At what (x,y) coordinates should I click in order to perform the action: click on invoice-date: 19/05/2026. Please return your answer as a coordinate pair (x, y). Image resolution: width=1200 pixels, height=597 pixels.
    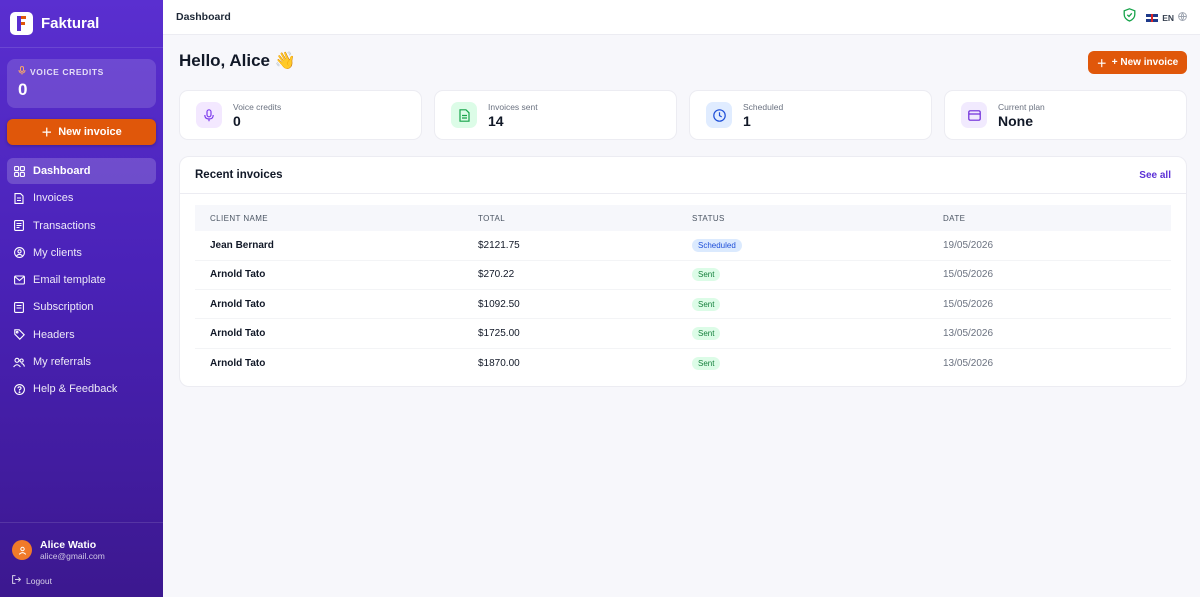
    Looking at the image, I should click on (1049, 246).